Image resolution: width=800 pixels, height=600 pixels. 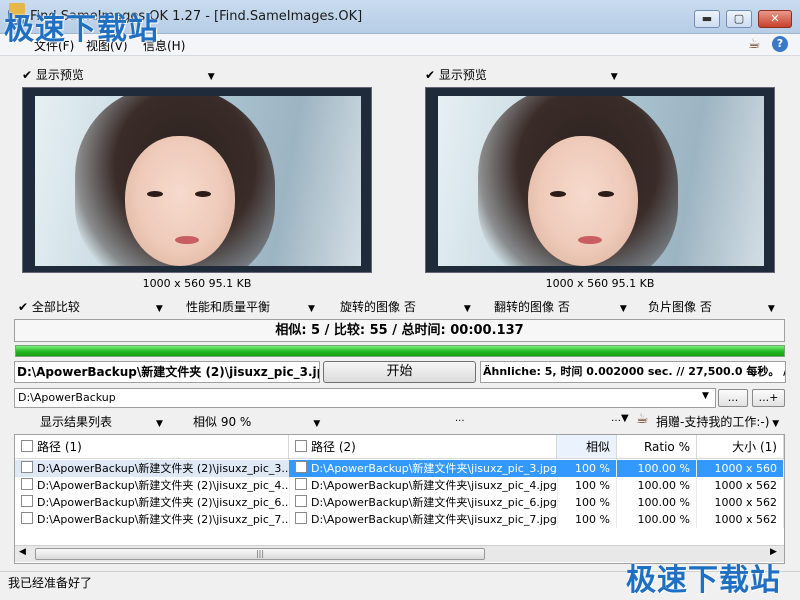 I want to click on header-ratio: Ratio %, so click(x=657, y=447).